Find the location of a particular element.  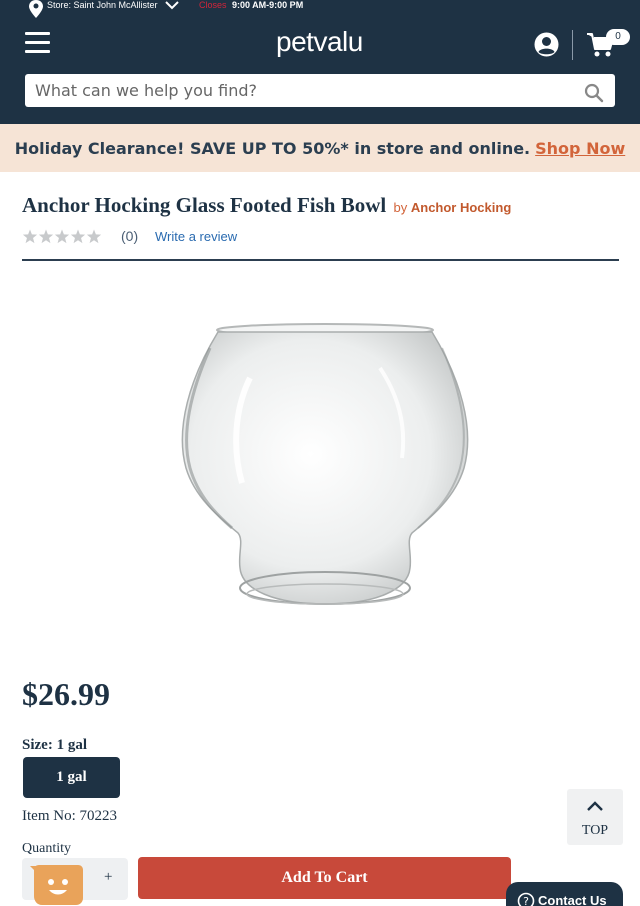

search-bar is located at coordinates (320, 90).